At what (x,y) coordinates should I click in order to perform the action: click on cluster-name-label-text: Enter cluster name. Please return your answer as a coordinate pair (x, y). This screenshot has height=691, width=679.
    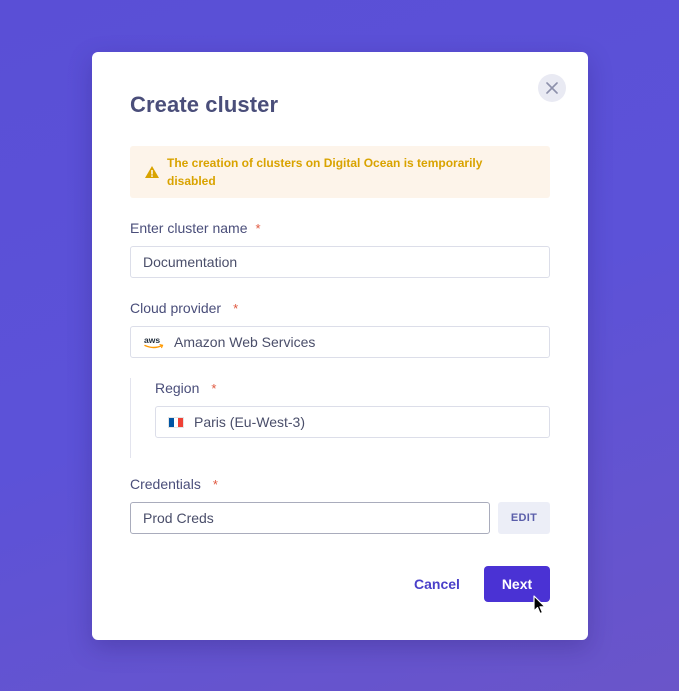
    Looking at the image, I should click on (189, 228).